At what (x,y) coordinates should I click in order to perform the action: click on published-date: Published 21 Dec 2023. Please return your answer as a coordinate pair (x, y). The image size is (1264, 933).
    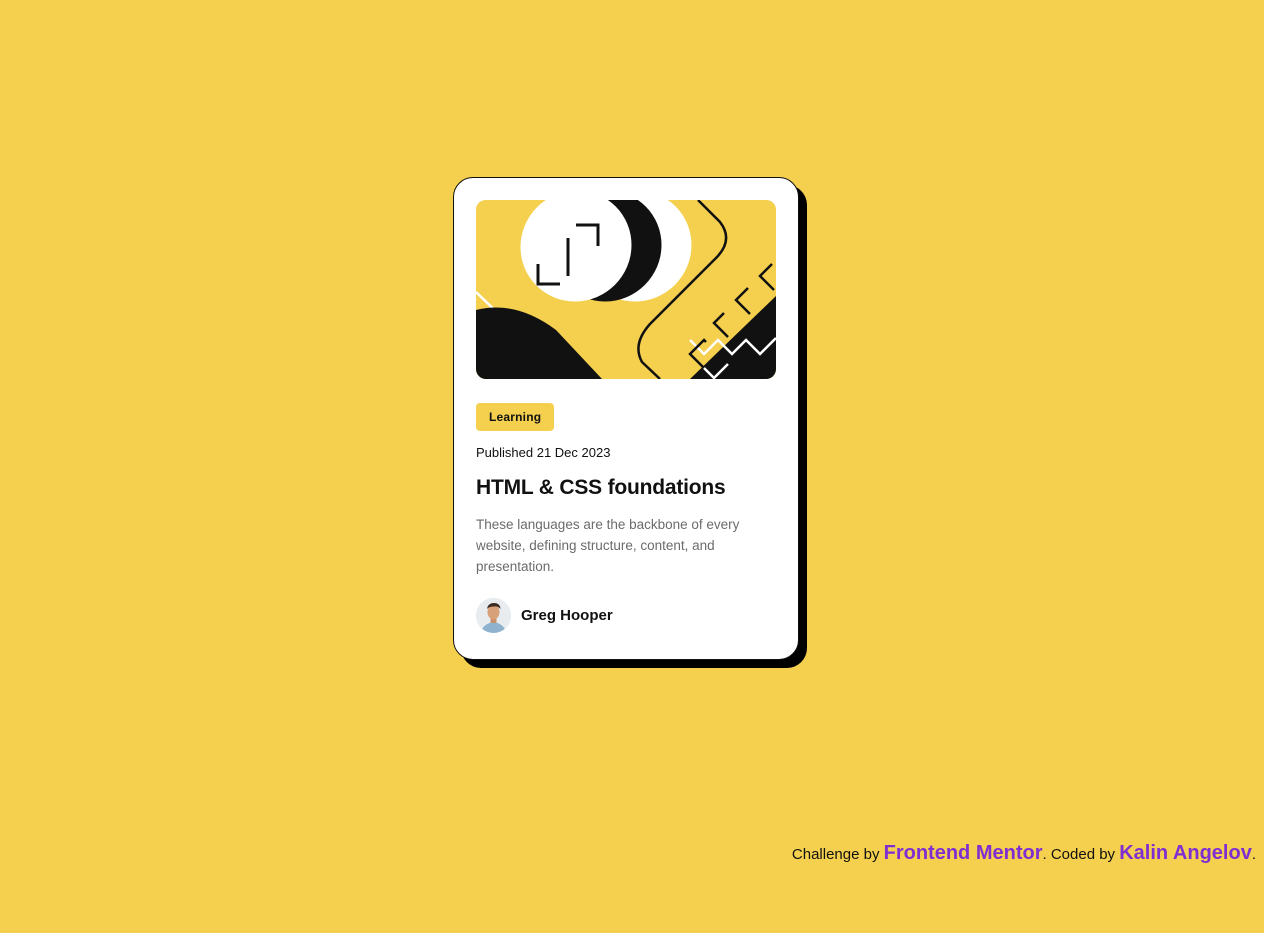
    Looking at the image, I should click on (543, 452).